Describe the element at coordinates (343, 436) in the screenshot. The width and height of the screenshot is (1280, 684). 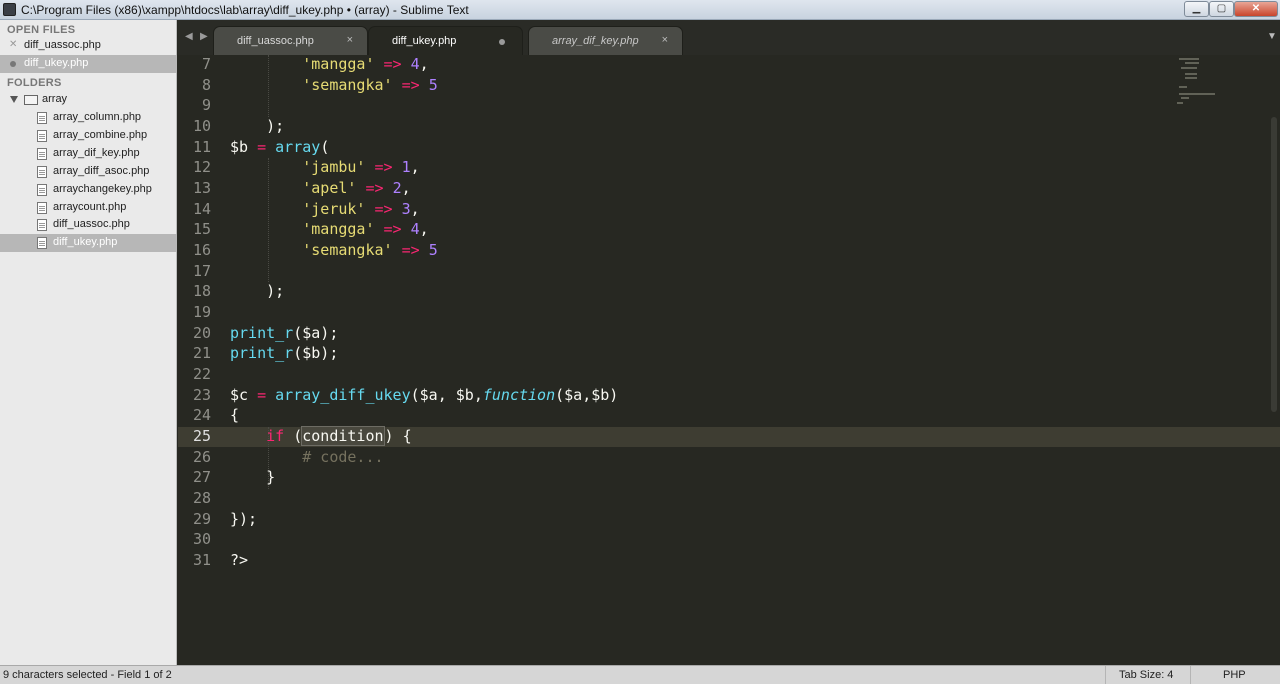
I see `selected-text: condition` at that location.